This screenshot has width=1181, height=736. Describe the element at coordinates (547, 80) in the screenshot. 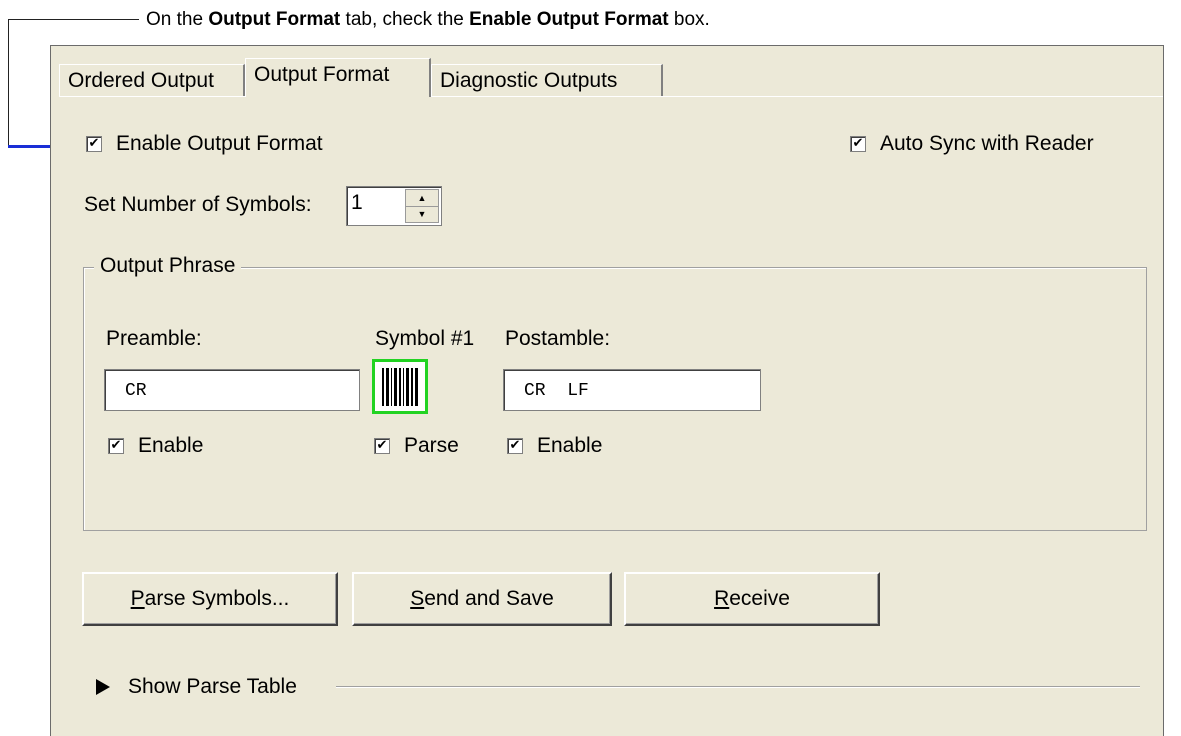

I see `tab-diagnostic-outputs: Diagnostic Outputs` at that location.